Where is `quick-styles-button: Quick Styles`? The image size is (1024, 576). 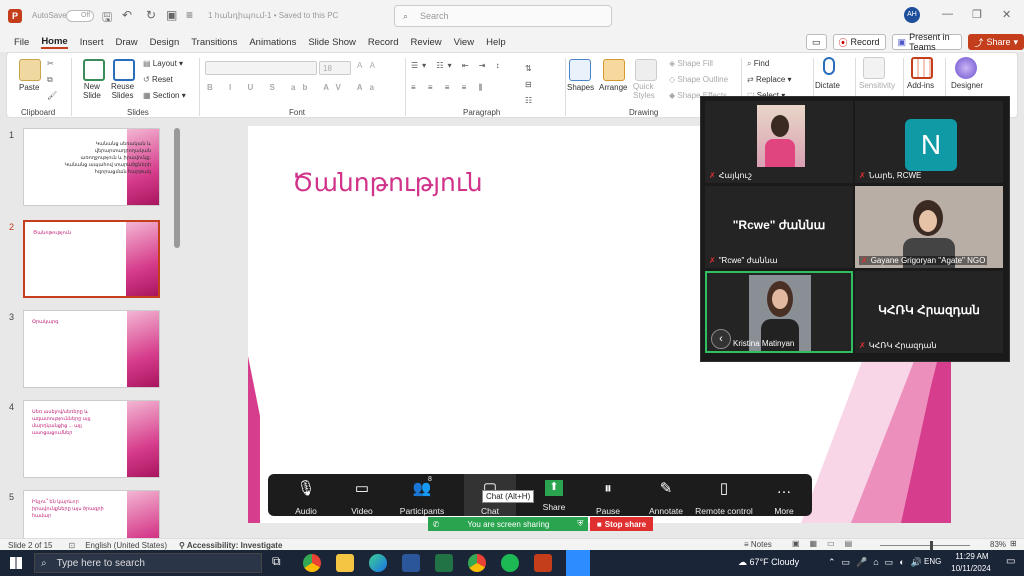 quick-styles-button: Quick Styles is located at coordinates (644, 91).